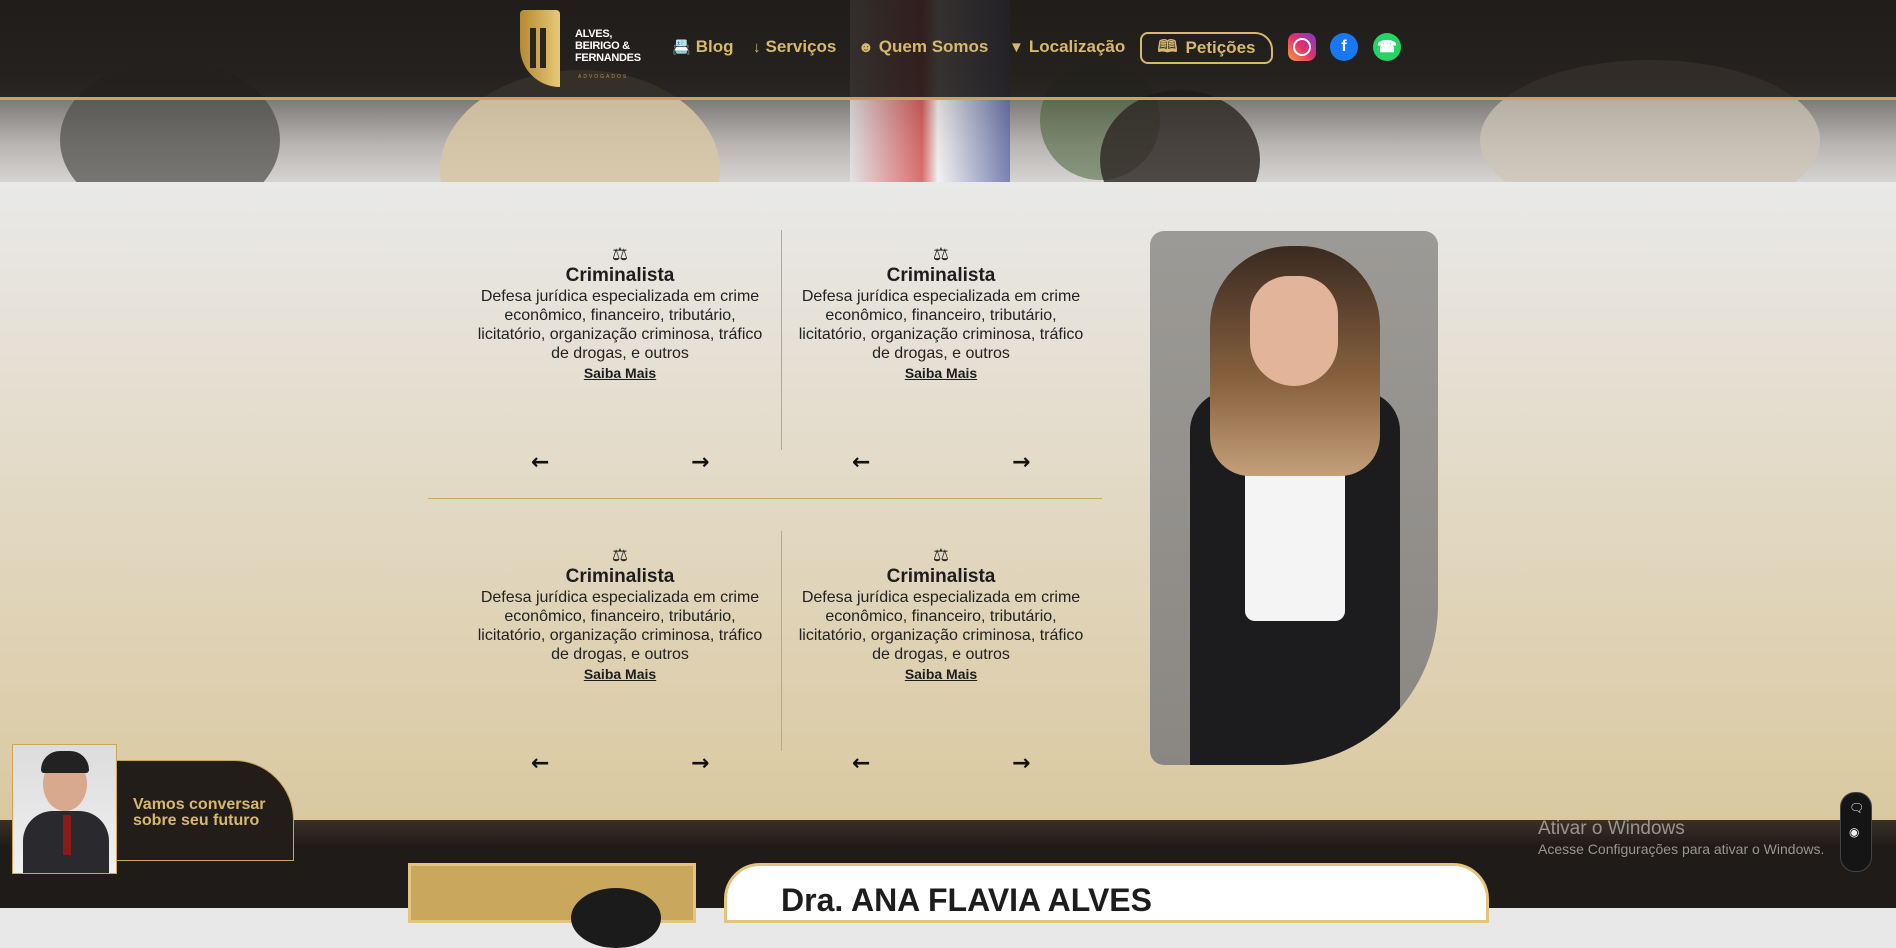  Describe the element at coordinates (1344, 47) in the screenshot. I see `facebook-icon: f` at that location.